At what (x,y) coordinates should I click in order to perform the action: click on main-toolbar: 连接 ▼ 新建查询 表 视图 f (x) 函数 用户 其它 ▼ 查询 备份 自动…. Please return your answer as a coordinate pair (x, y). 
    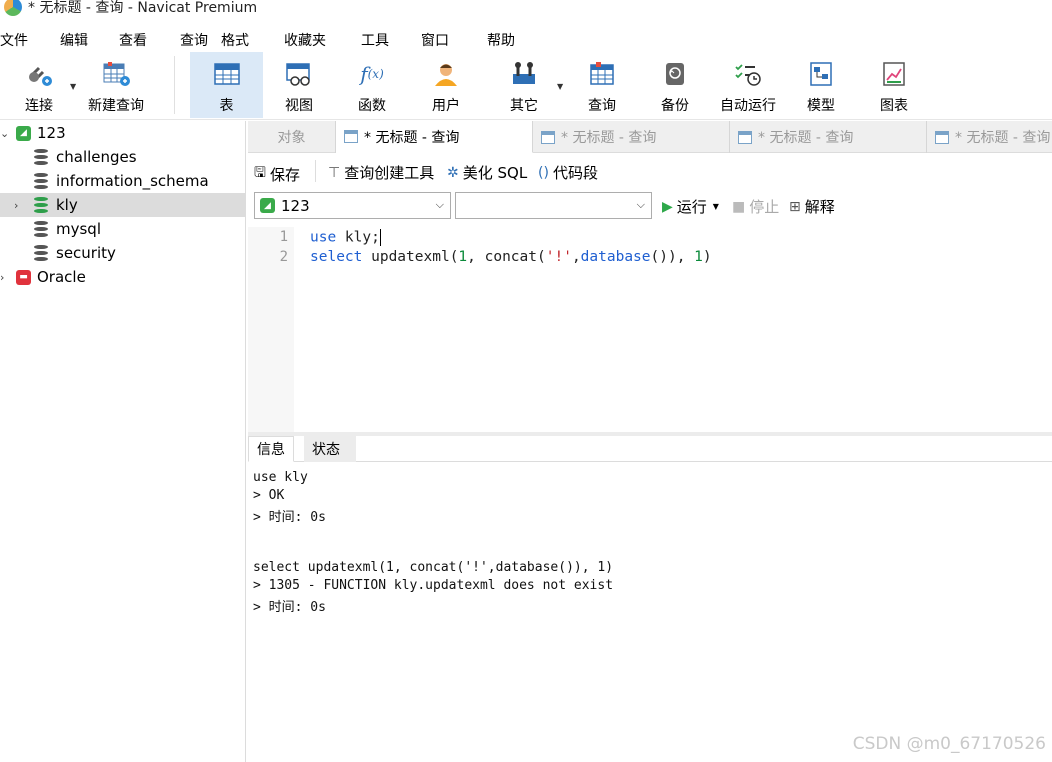
    Looking at the image, I should click on (526, 86).